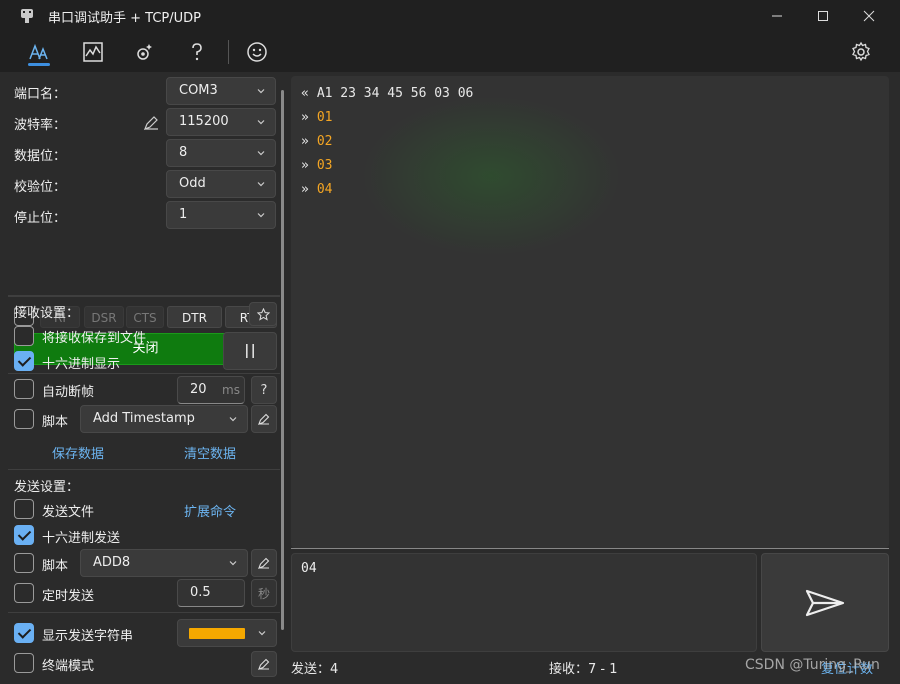 This screenshot has width=900, height=684. What do you see at coordinates (144, 418) in the screenshot?
I see `receive-script-value: Add Timestamp` at bounding box center [144, 418].